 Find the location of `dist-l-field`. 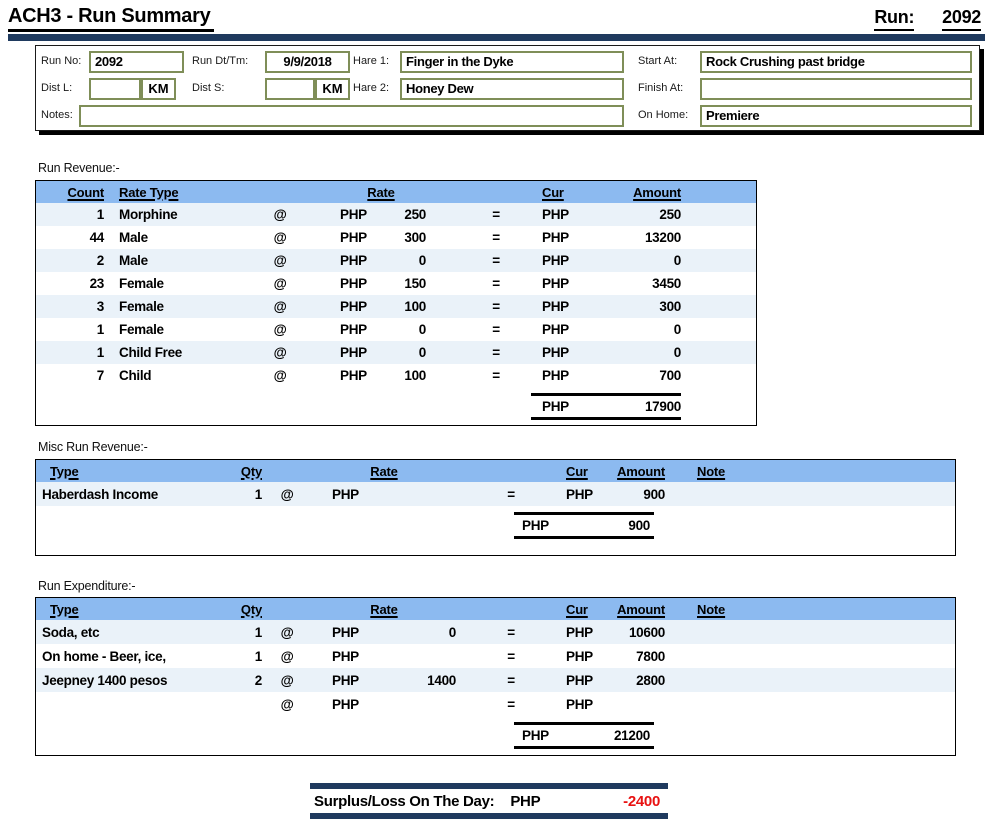

dist-l-field is located at coordinates (115, 89).